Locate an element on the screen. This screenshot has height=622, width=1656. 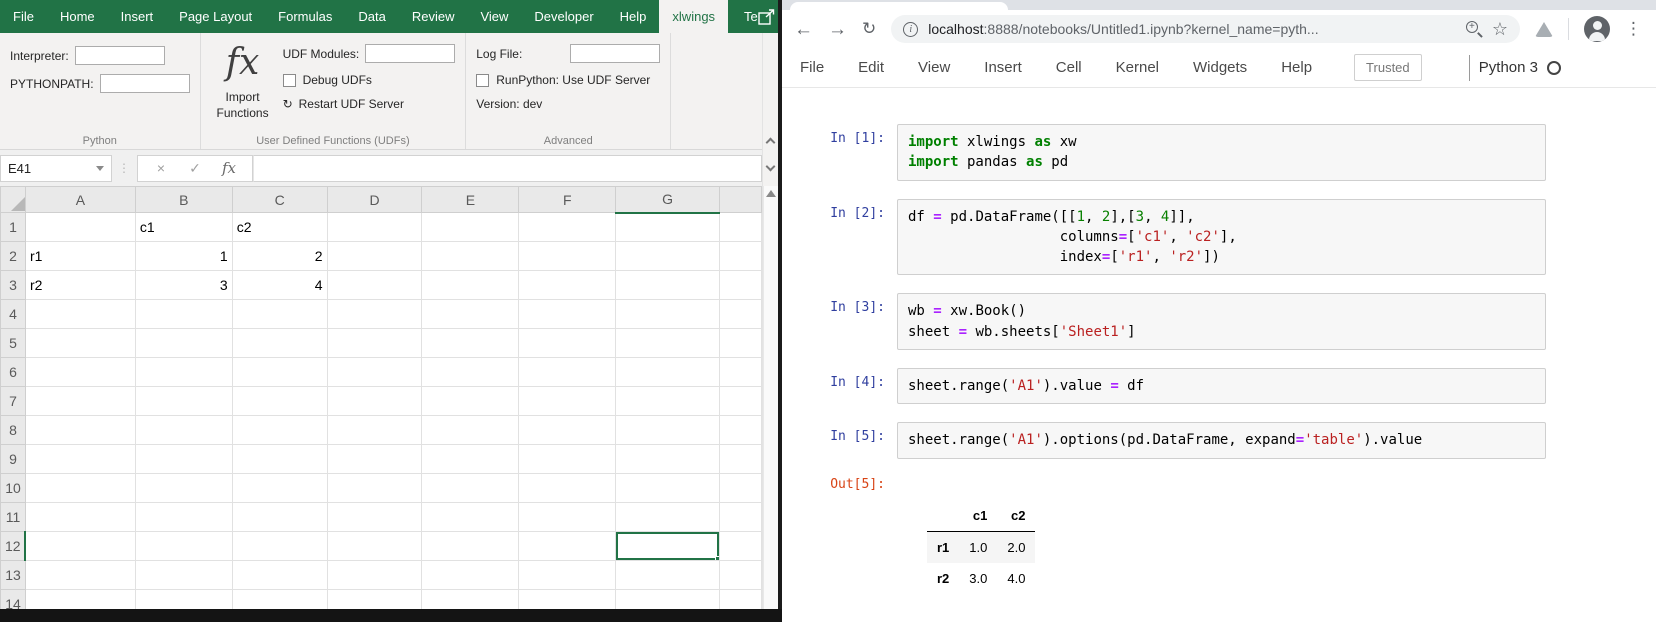
grid-cell-A10 is located at coordinates (80, 488).